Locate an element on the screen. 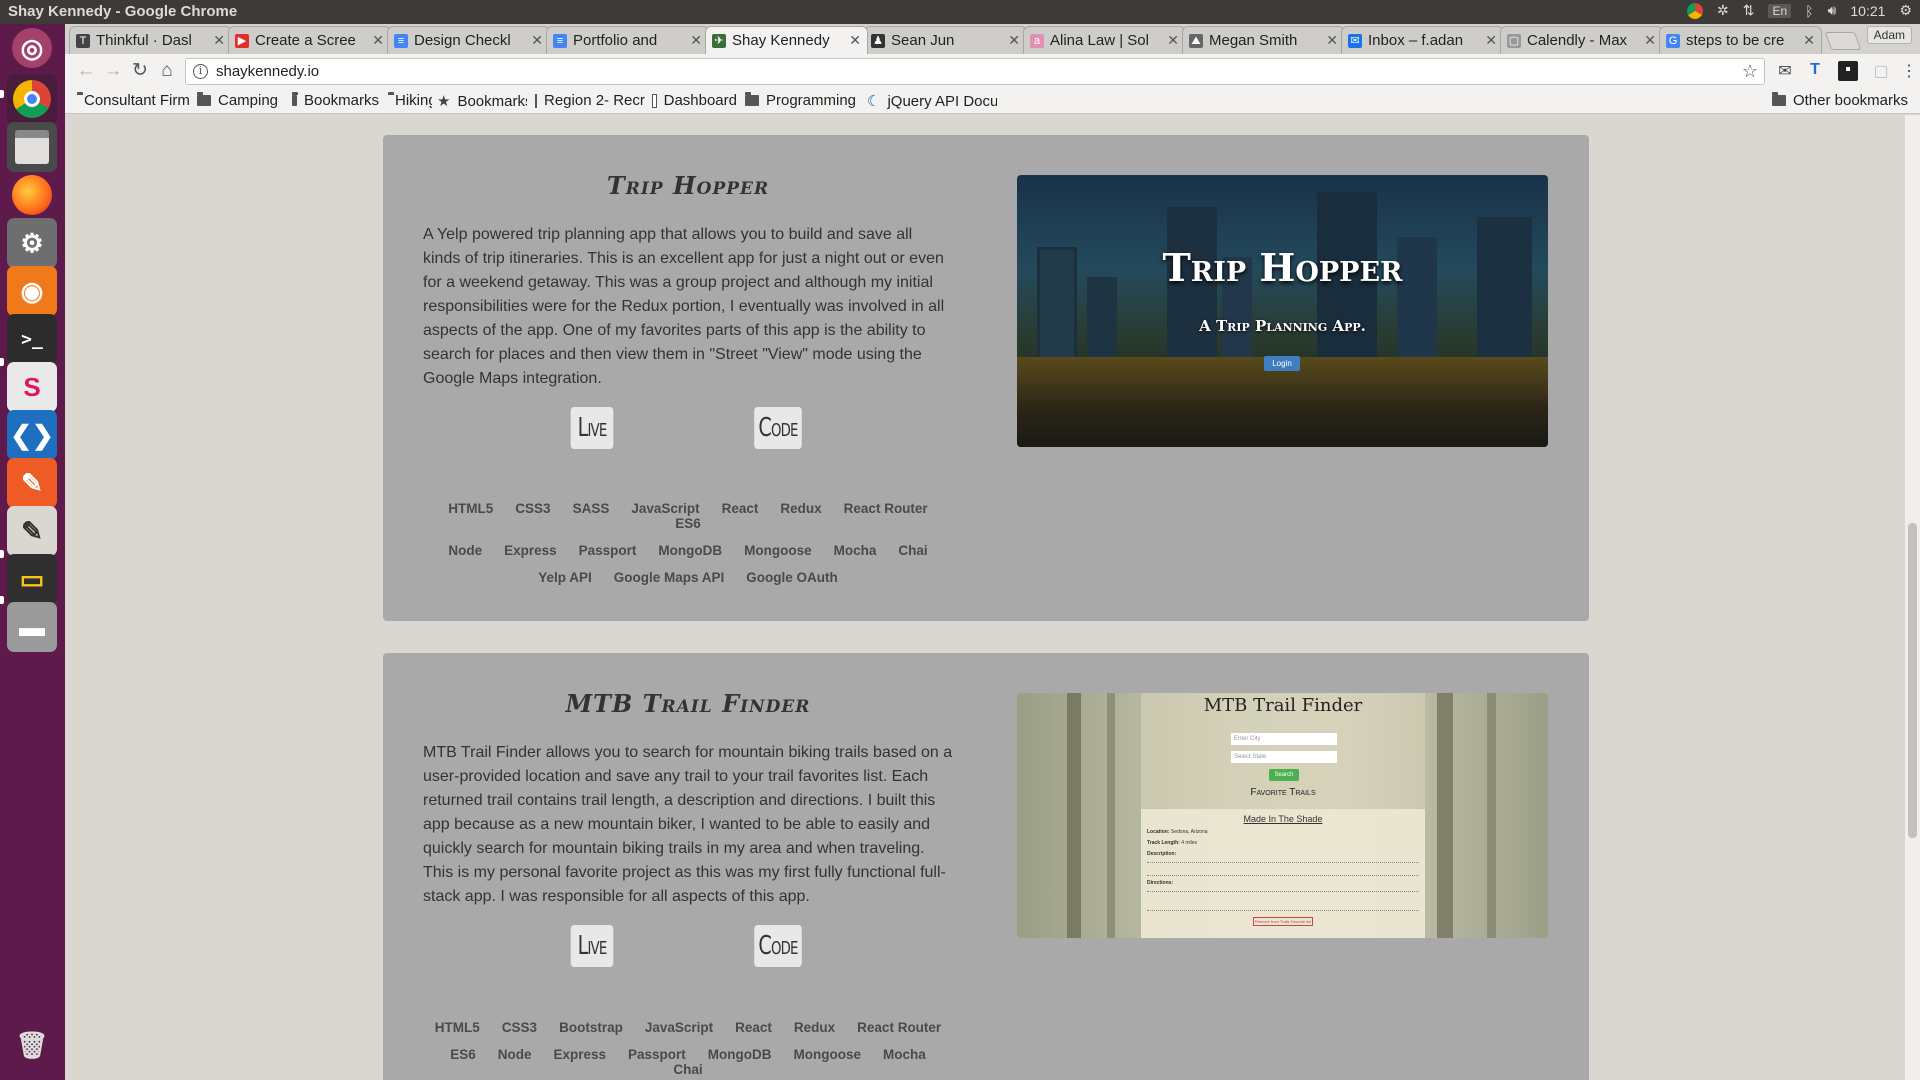 The height and width of the screenshot is (1080, 1920). tab-label: Inbox – f.adan is located at coordinates (1416, 40).